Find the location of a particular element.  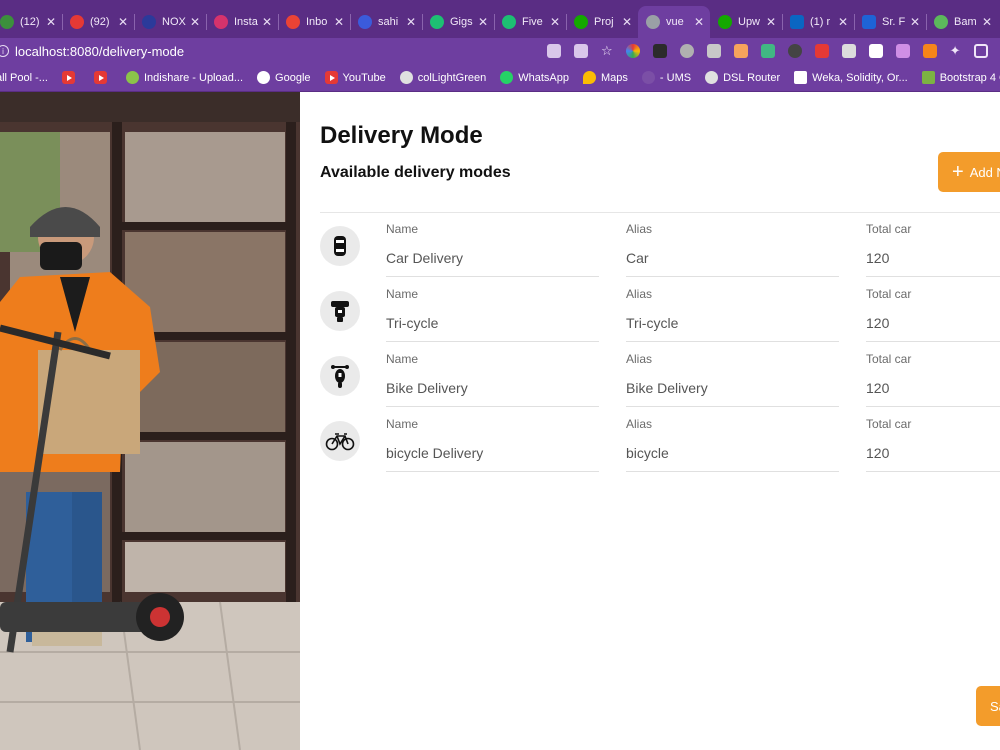

puzzle-extensions-icon: ✦ is located at coordinates (955, 51).